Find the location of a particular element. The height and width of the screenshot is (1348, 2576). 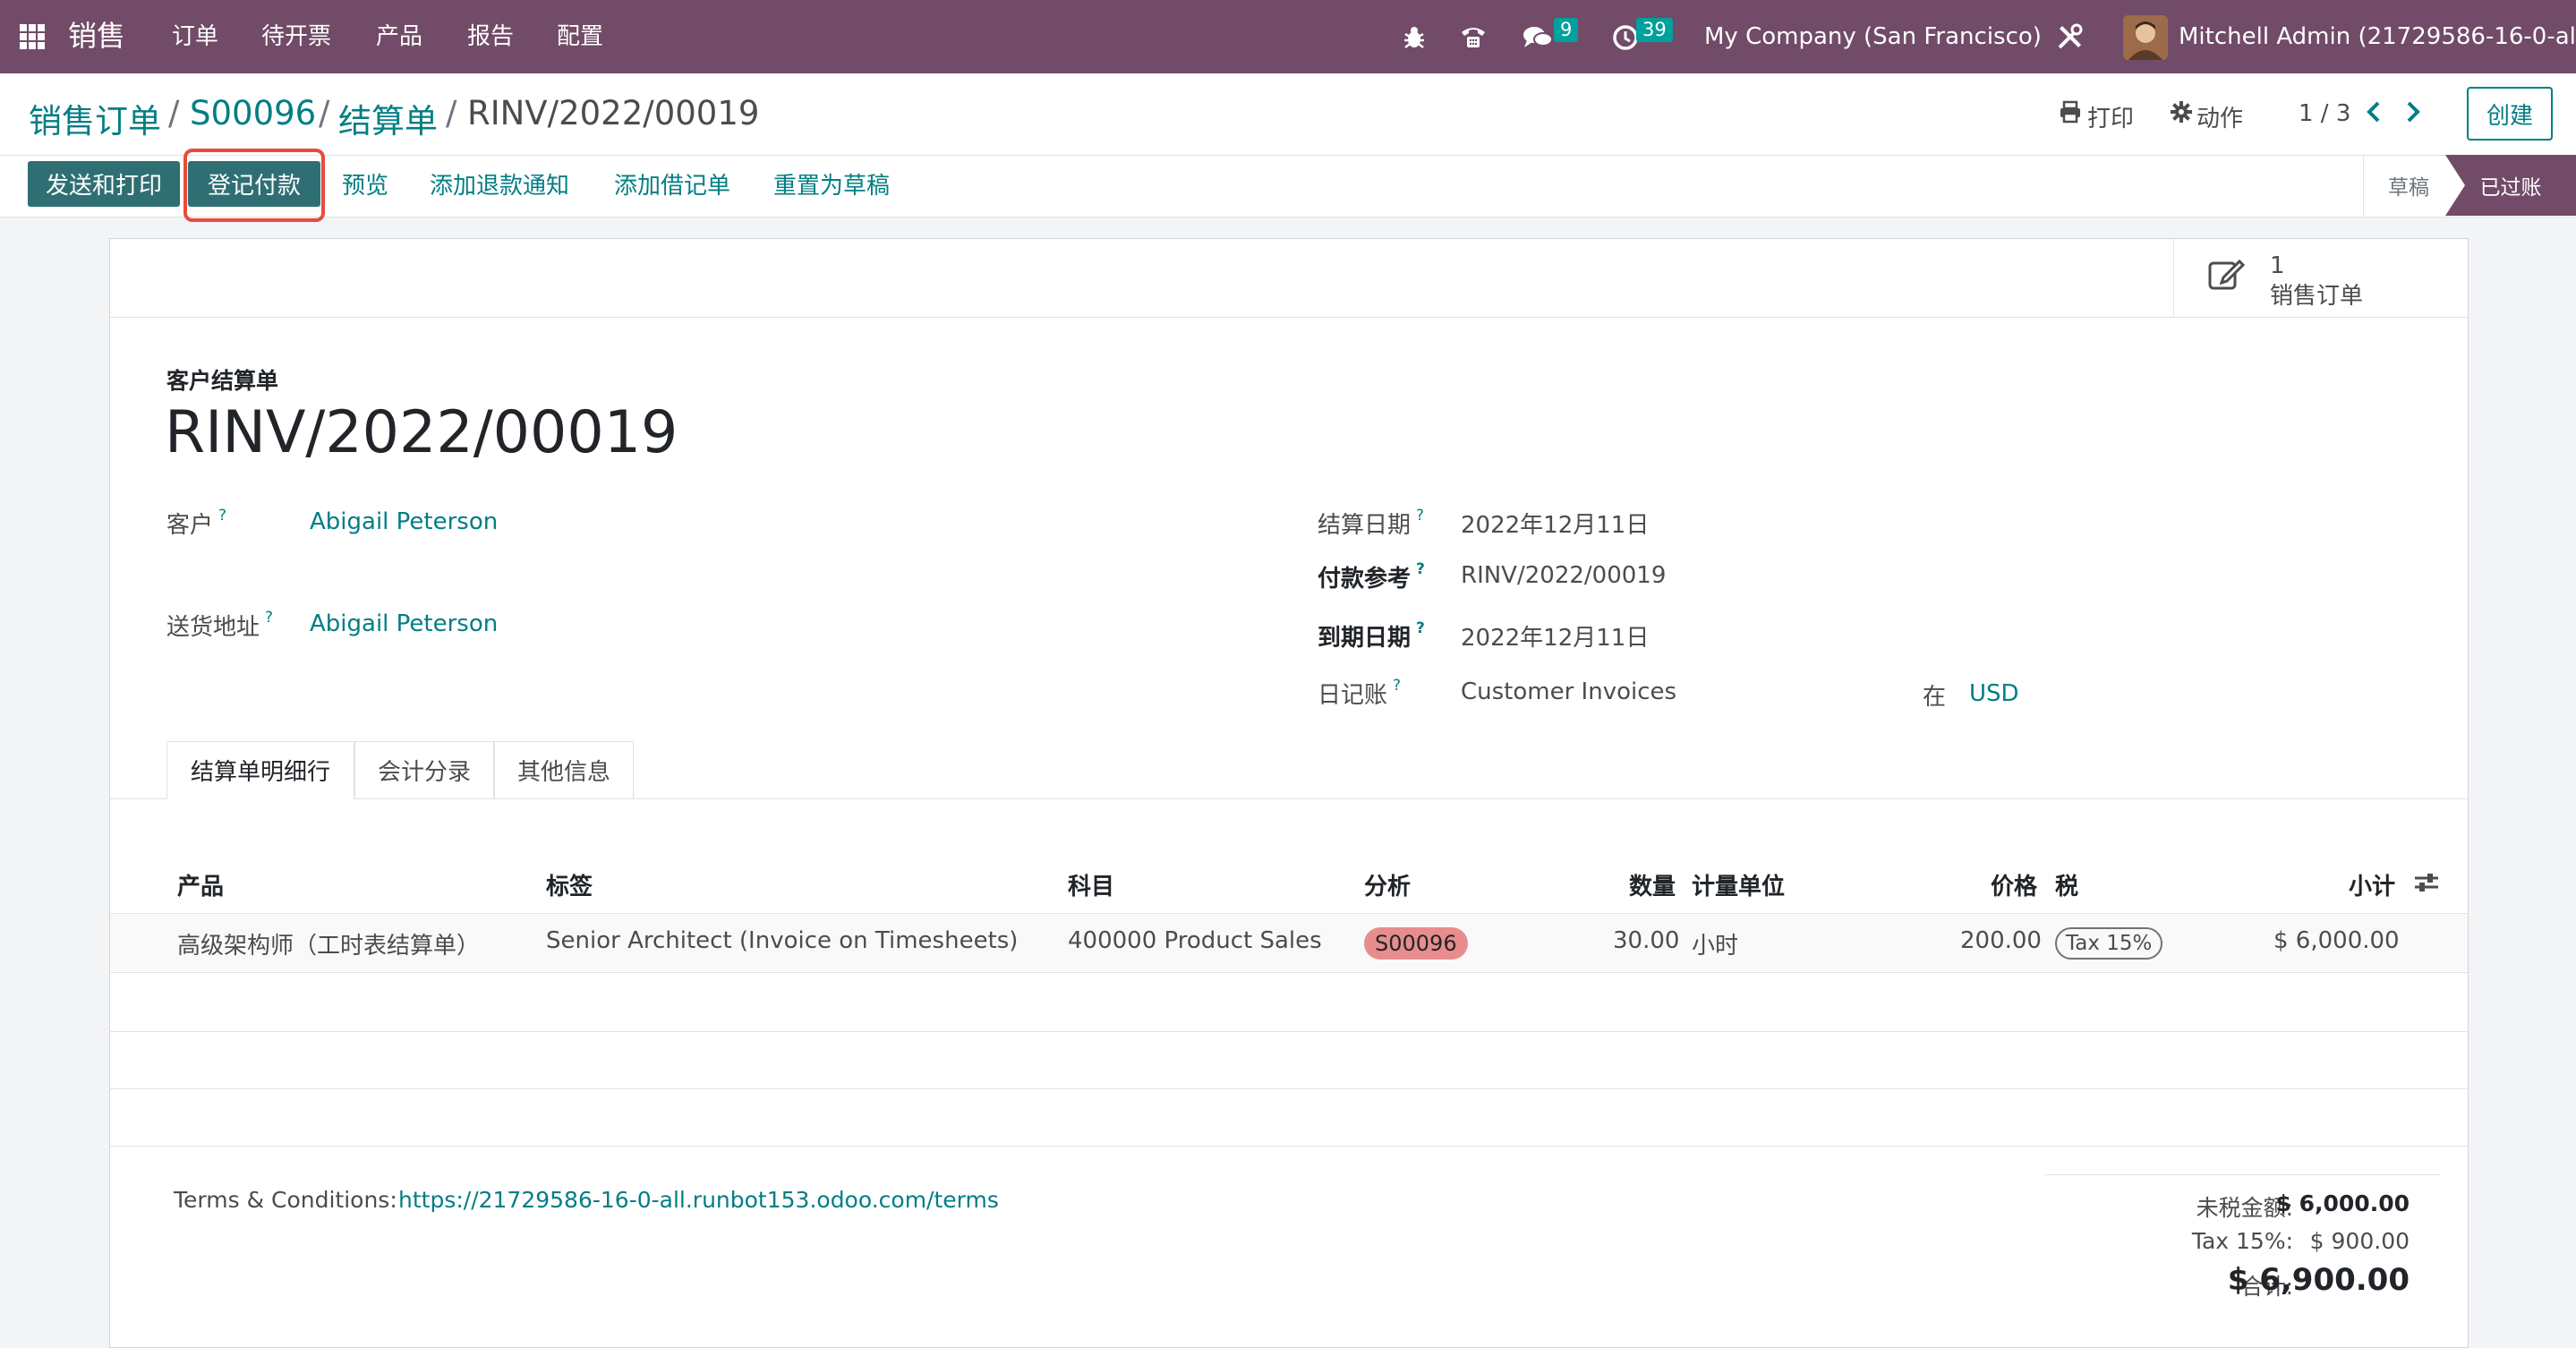

optional-columns-icon is located at coordinates (2426, 884).